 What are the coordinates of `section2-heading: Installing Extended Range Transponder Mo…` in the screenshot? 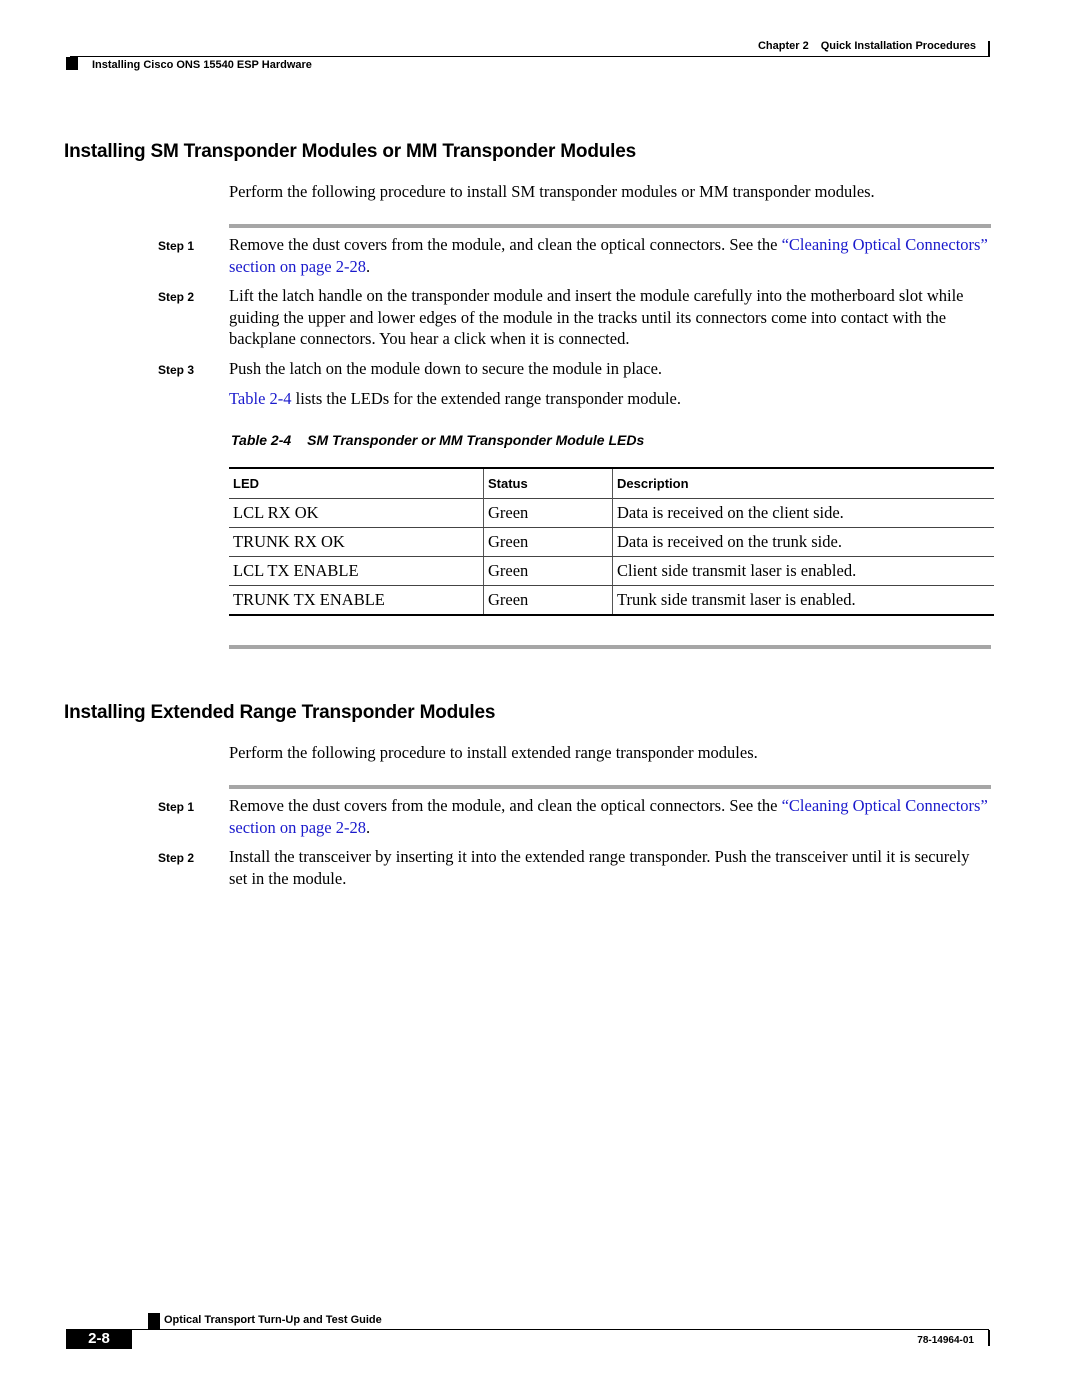 It's located at (280, 712).